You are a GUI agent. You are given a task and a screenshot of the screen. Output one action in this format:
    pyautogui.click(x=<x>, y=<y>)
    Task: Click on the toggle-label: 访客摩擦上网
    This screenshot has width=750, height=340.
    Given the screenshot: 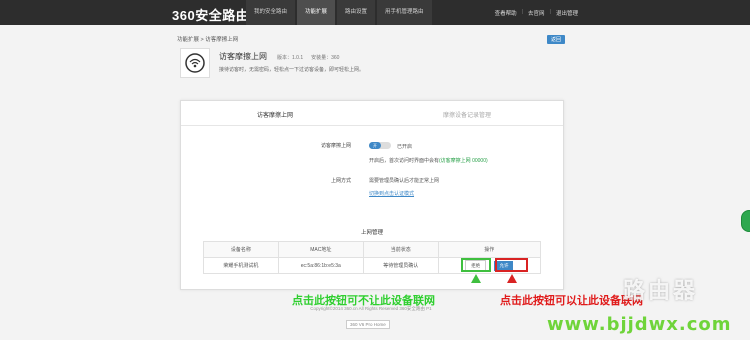 What is the action you would take?
    pyautogui.click(x=335, y=146)
    